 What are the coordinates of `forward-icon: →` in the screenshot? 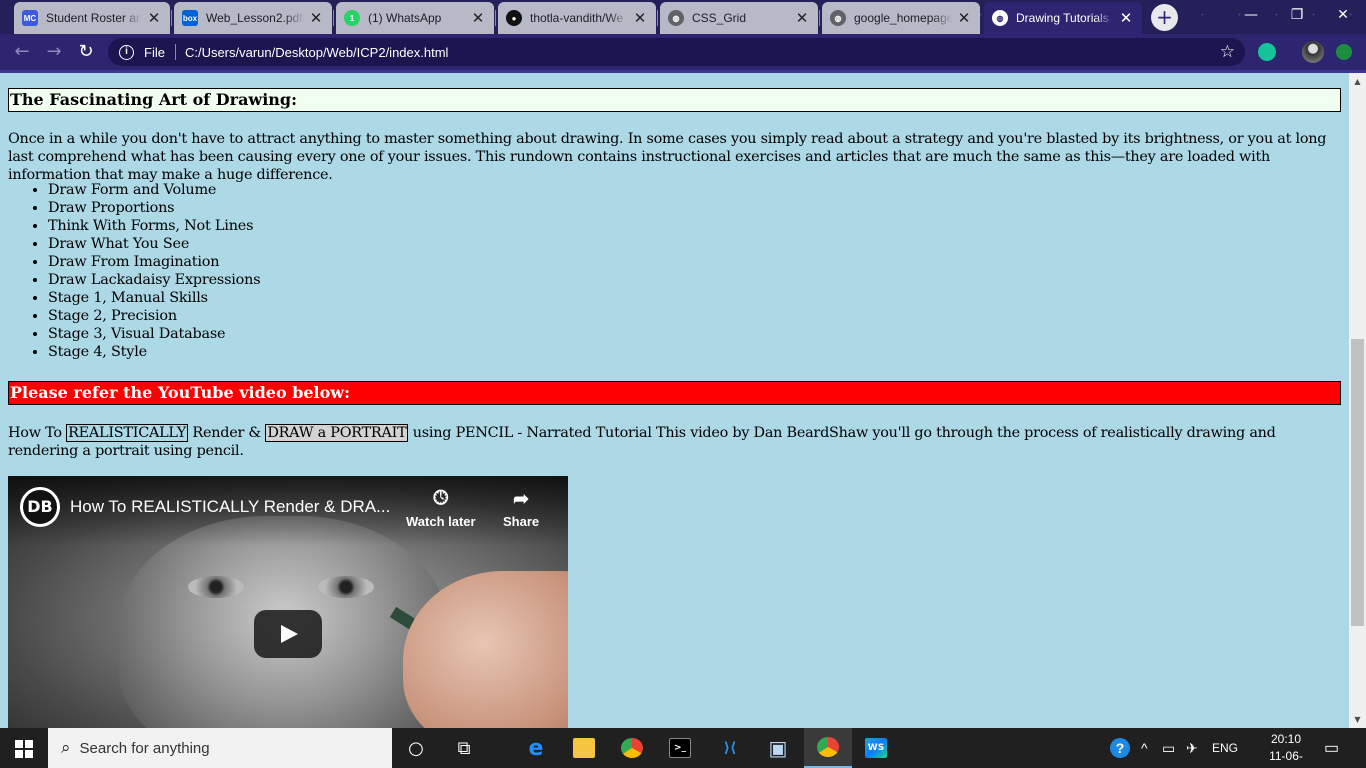 It's located at (54, 52).